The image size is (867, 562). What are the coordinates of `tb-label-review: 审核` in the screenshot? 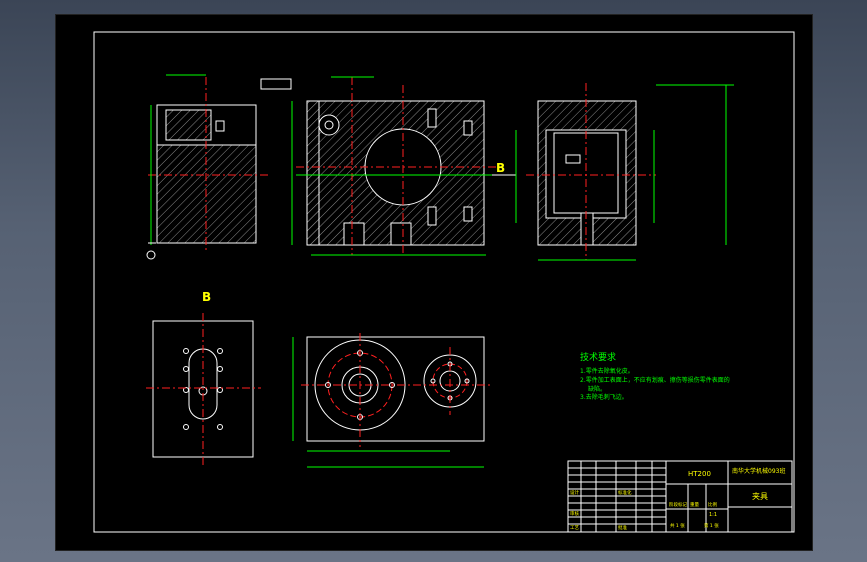 It's located at (574, 513).